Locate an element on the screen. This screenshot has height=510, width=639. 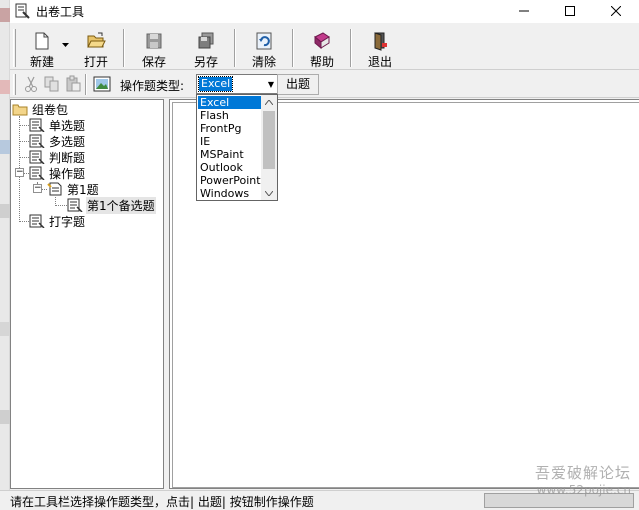
close-button is located at coordinates (616, 11).